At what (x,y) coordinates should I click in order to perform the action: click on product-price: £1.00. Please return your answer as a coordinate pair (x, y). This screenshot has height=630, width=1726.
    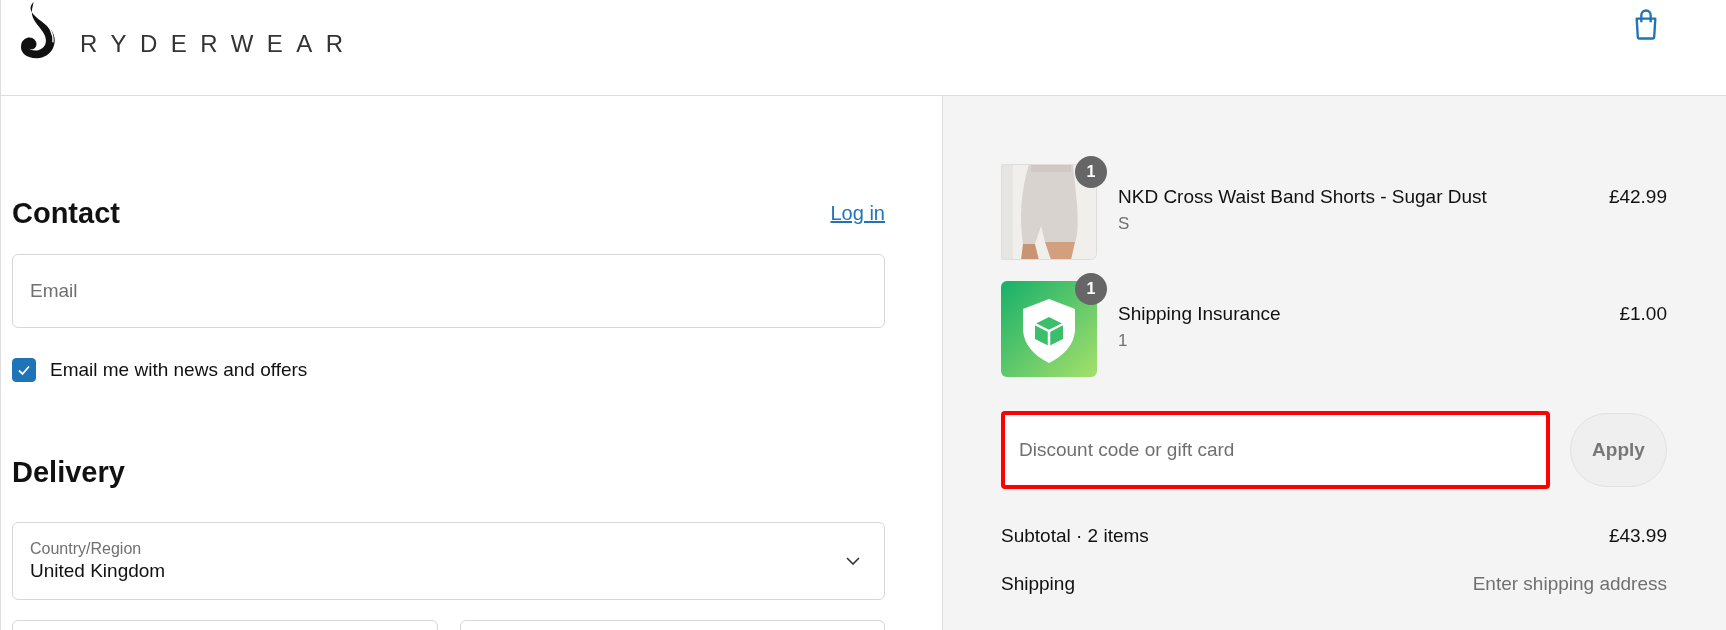
    Looking at the image, I should click on (1643, 313).